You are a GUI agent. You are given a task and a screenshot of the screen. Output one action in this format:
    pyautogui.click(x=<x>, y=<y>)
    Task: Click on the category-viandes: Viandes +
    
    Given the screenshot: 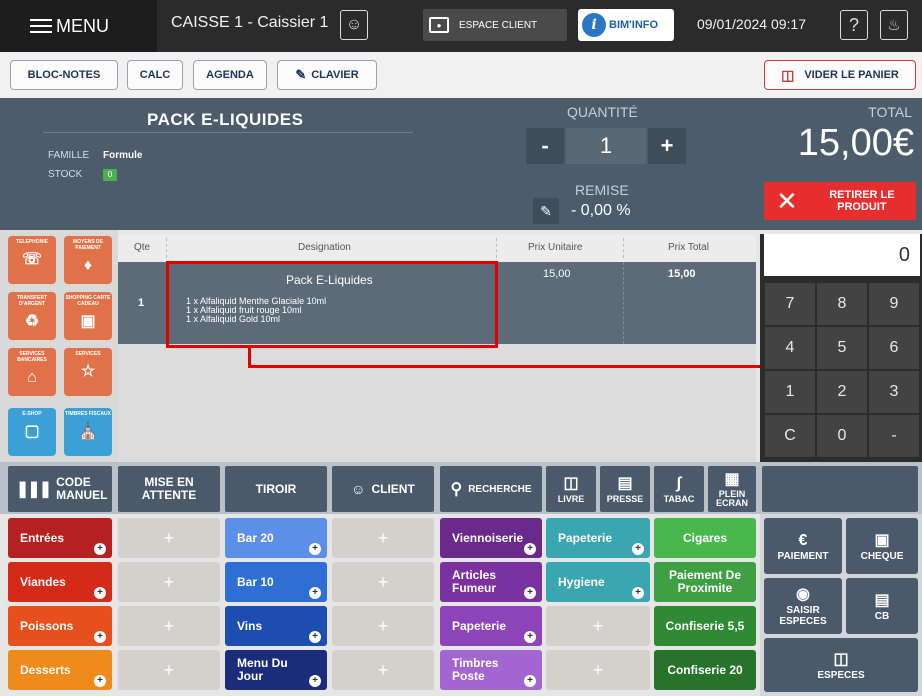 What is the action you would take?
    pyautogui.click(x=60, y=582)
    